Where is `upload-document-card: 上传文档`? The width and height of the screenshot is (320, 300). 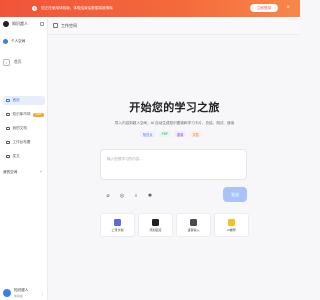 upload-document-card: 上传文档 is located at coordinates (117, 225).